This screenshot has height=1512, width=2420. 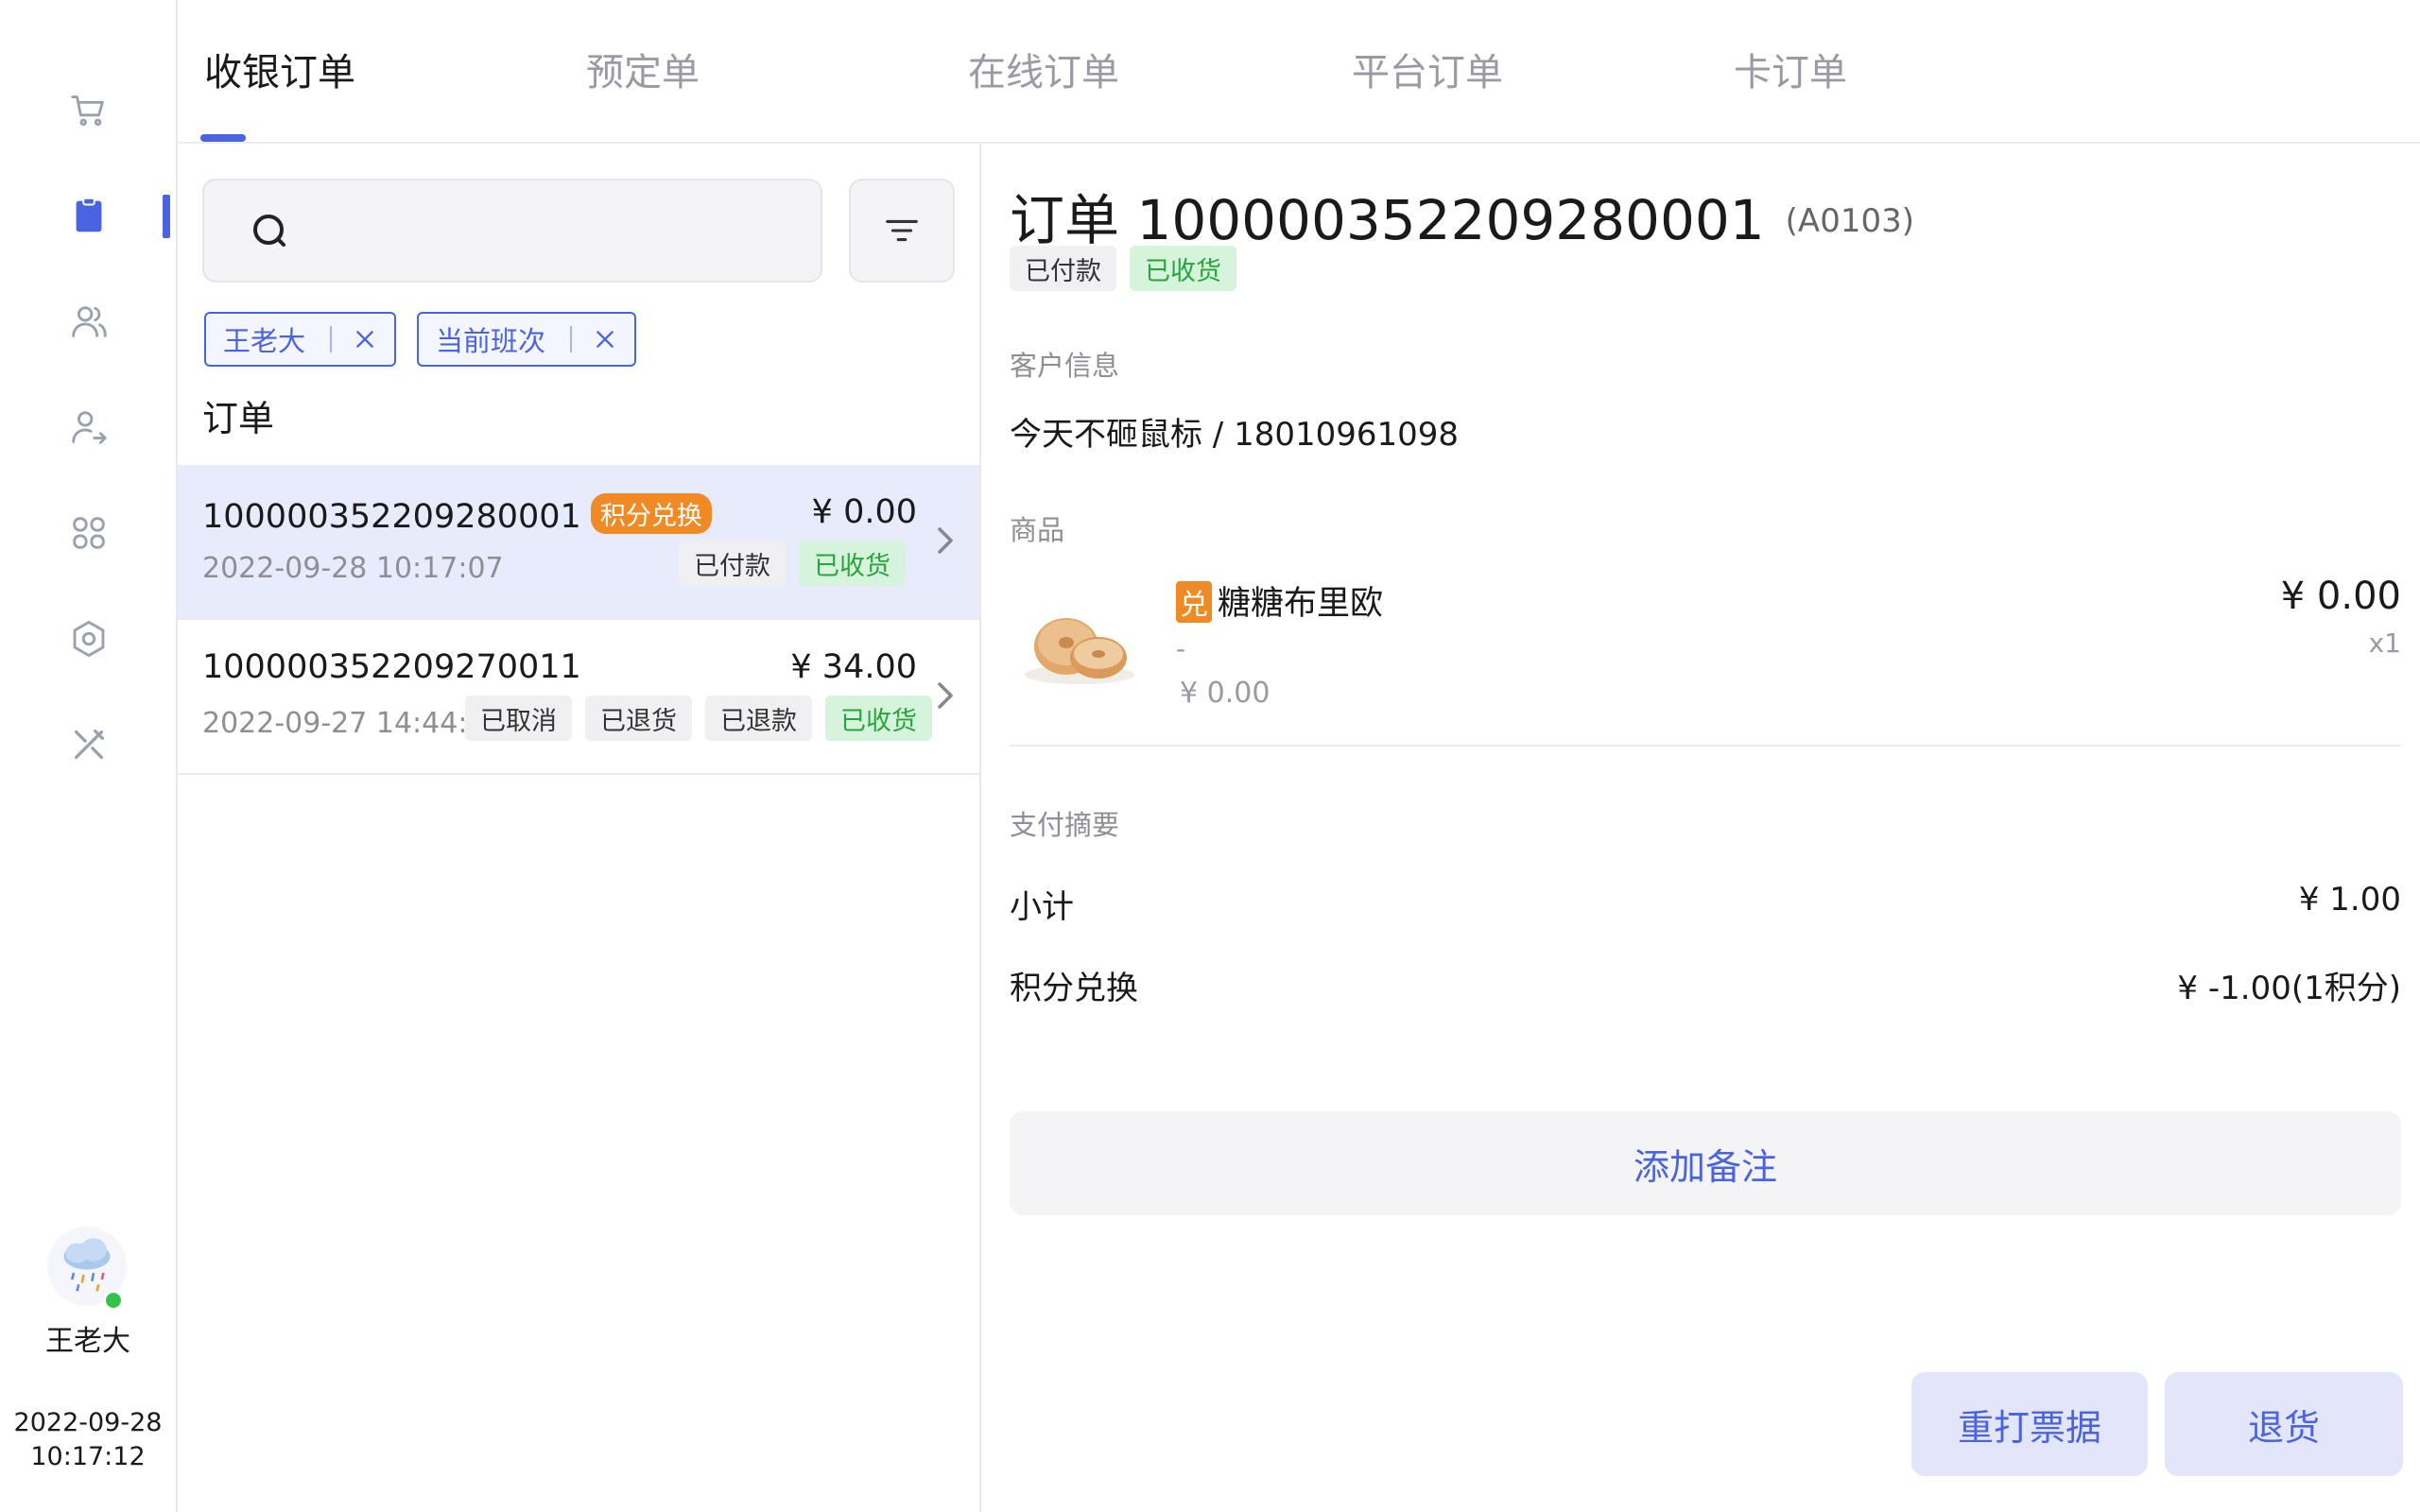 I want to click on user-transfer-icon, so click(x=89, y=427).